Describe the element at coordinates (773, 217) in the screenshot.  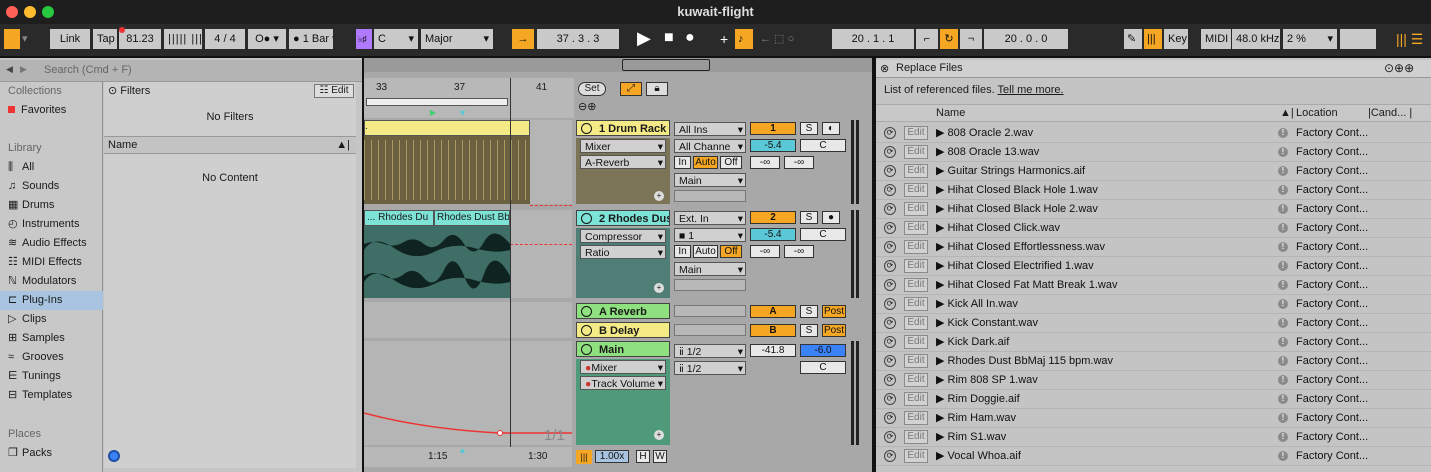
I see `track2-activator: 2` at that location.